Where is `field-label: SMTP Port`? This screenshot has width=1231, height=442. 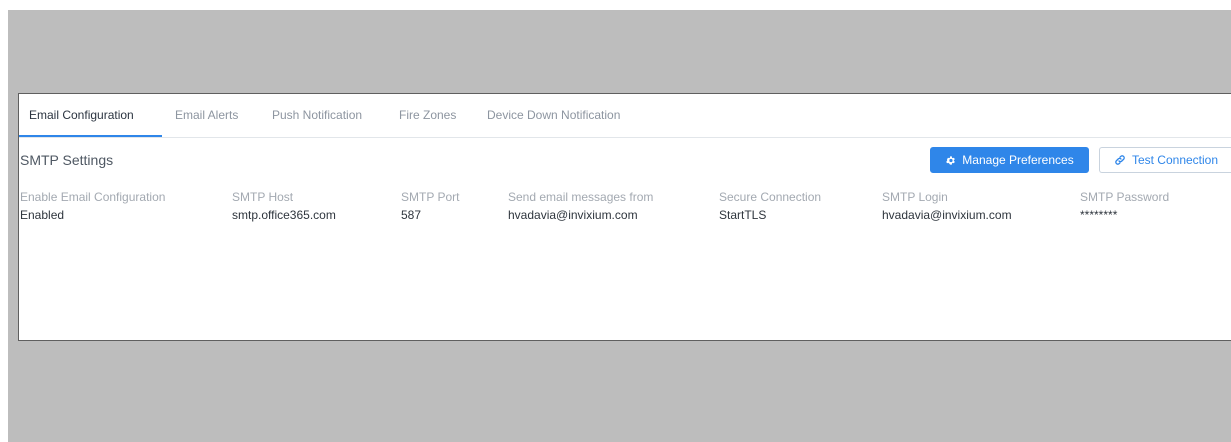 field-label: SMTP Port is located at coordinates (430, 197).